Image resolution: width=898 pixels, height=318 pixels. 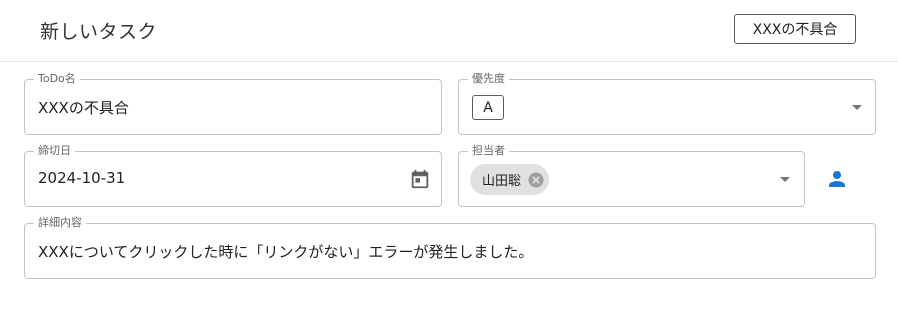 What do you see at coordinates (99, 32) in the screenshot?
I see `page-title: 新しいタスク` at bounding box center [99, 32].